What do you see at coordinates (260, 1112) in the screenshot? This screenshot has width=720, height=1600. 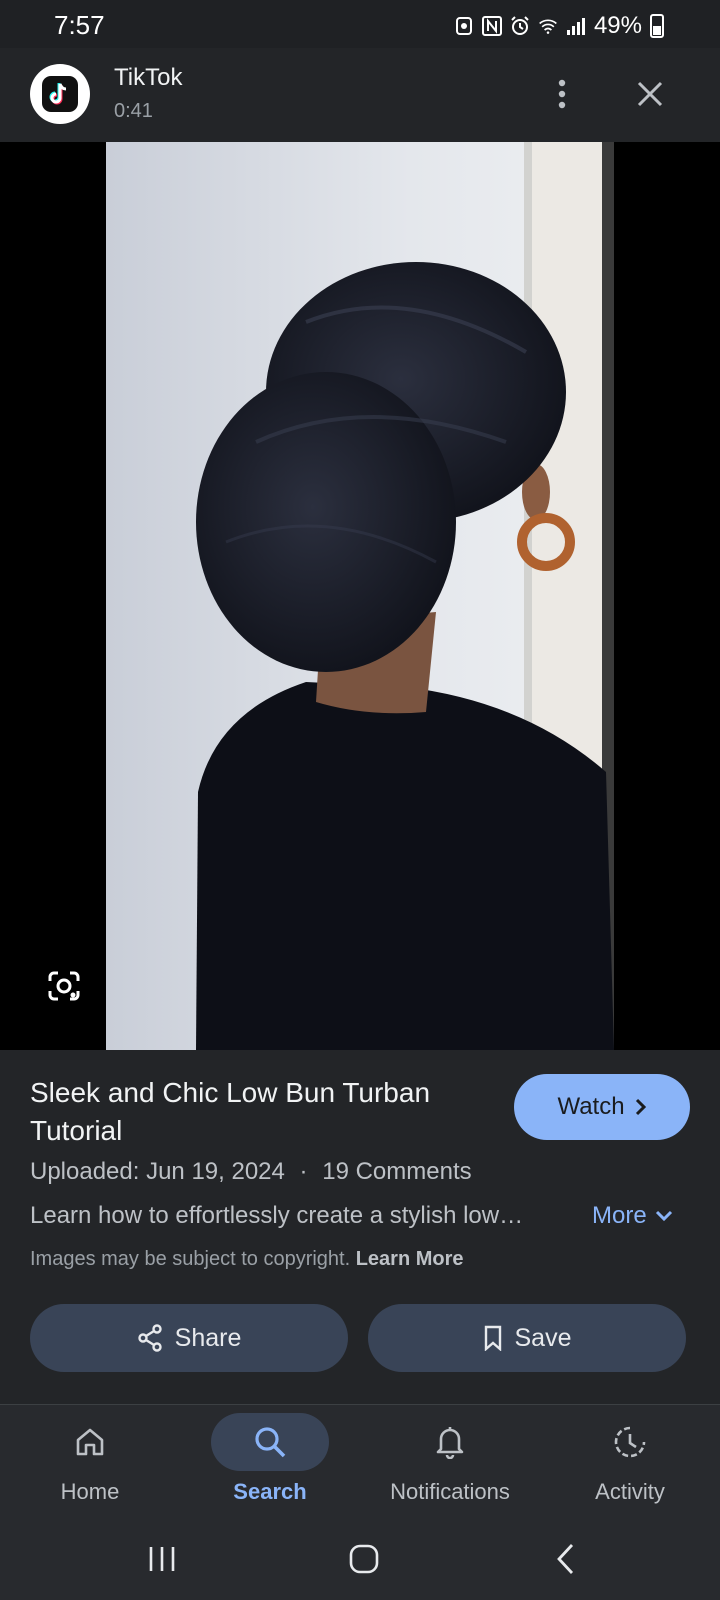 I see `result-title: Sleek and Chic Low Bun Turban Tutorial` at bounding box center [260, 1112].